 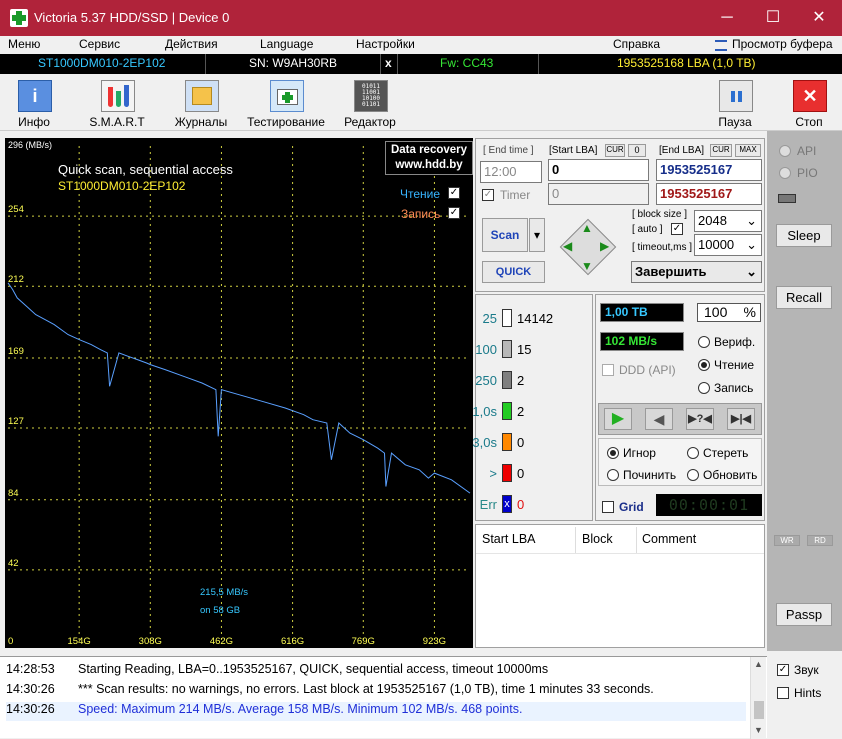 I want to click on grid-checkbox, so click(x=608, y=507).